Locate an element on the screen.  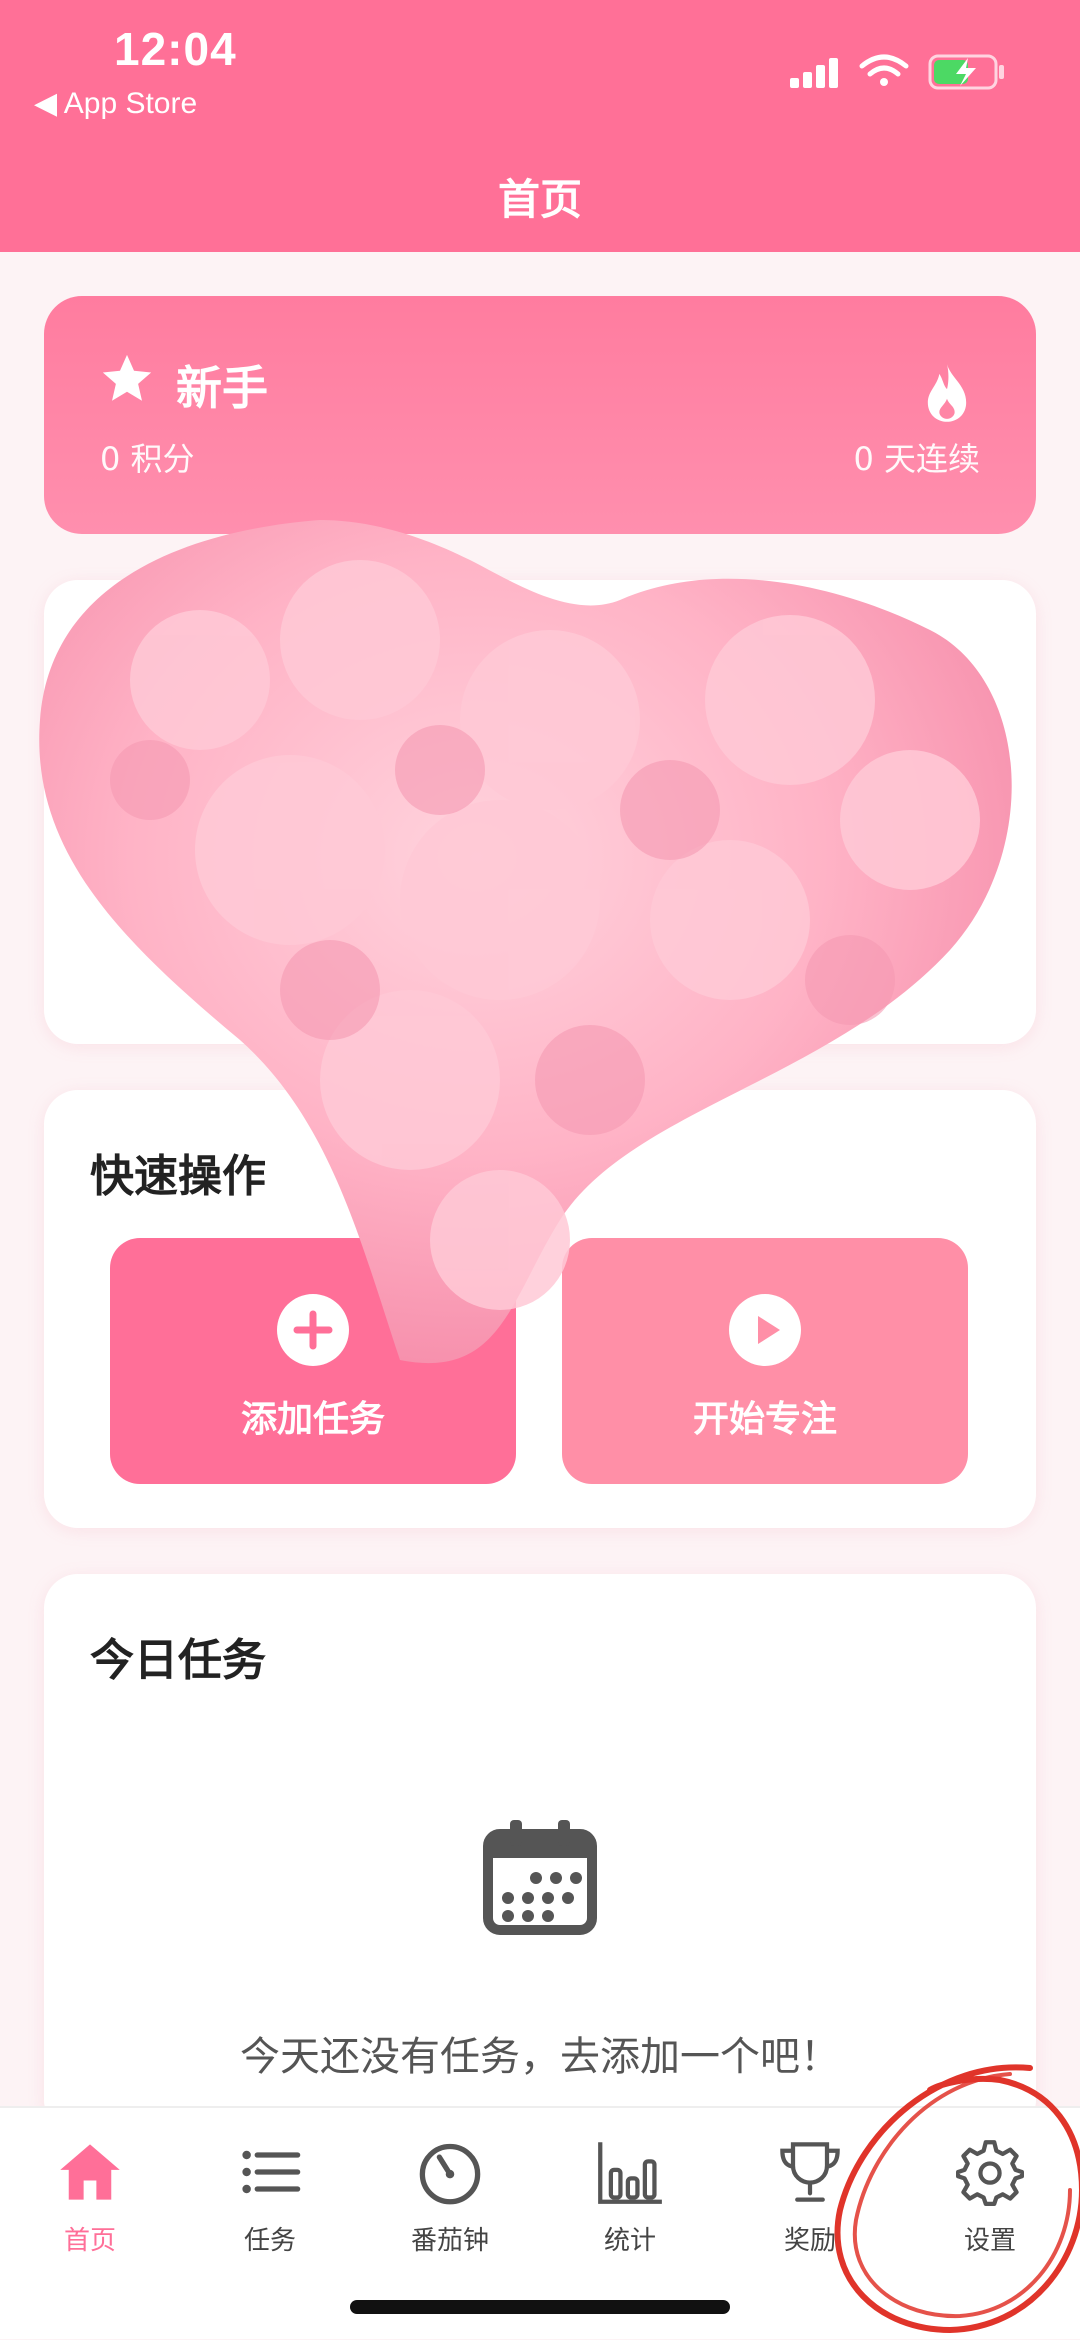
tab-stats: 统计 is located at coordinates (630, 2198).